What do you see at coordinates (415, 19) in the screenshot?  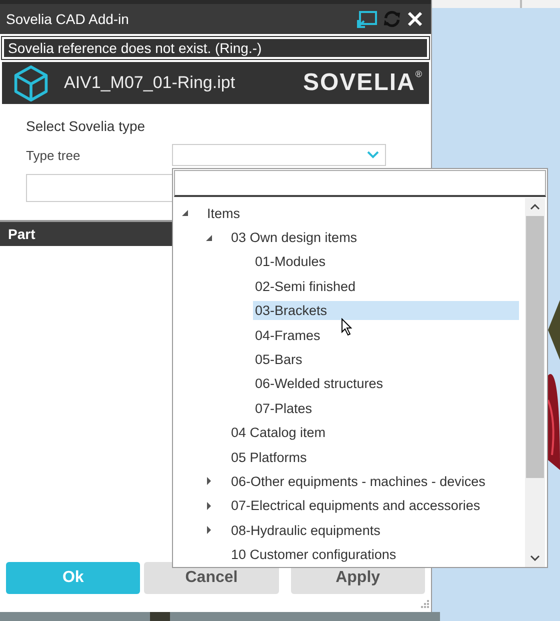 I see `close-icon` at bounding box center [415, 19].